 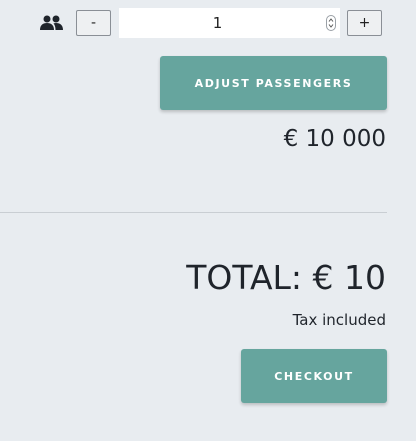 What do you see at coordinates (339, 320) in the screenshot?
I see `tax-note: Tax included` at bounding box center [339, 320].